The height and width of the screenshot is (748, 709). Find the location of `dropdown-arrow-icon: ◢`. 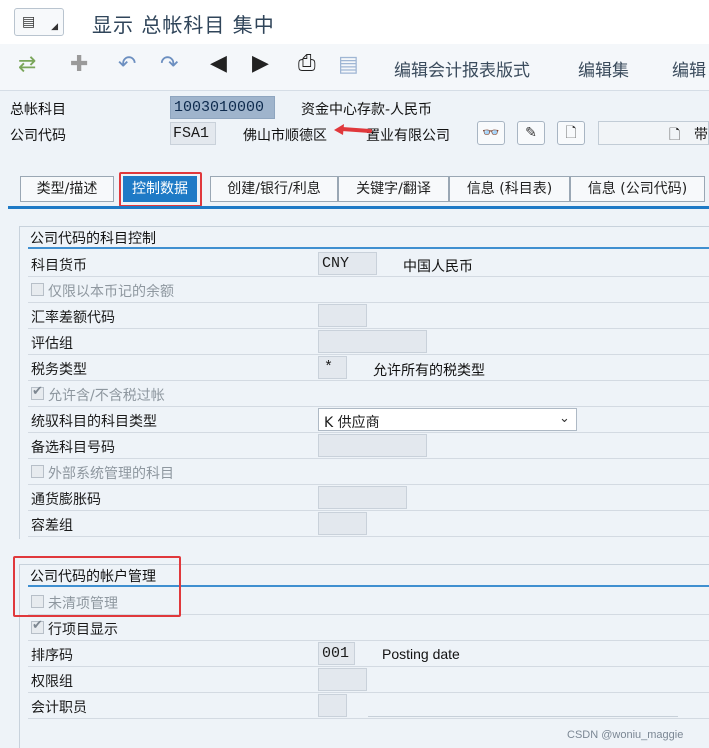

dropdown-arrow-icon: ◢ is located at coordinates (54, 27).